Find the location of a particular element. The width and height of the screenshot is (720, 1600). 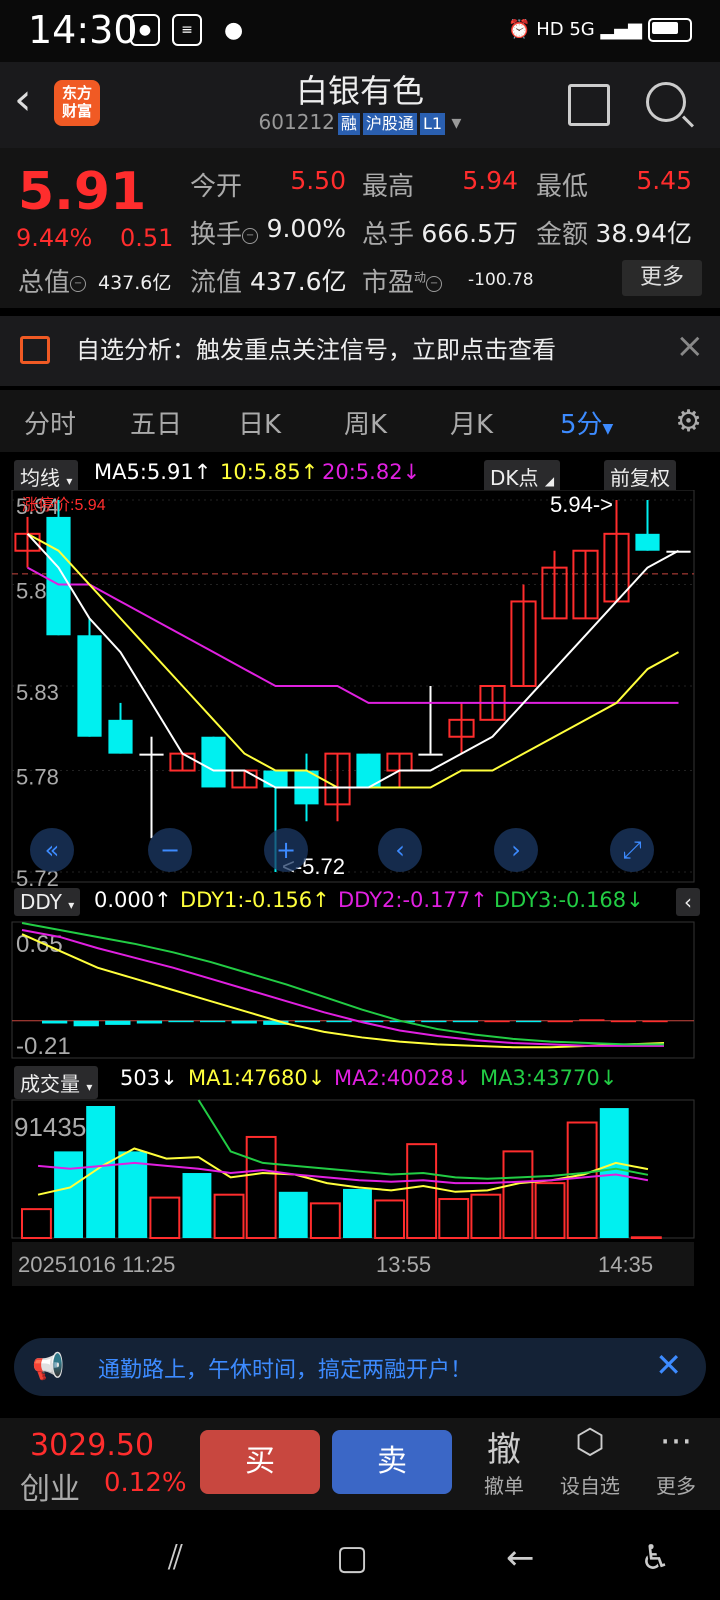

volume-value: 666.5万 is located at coordinates (469, 233).